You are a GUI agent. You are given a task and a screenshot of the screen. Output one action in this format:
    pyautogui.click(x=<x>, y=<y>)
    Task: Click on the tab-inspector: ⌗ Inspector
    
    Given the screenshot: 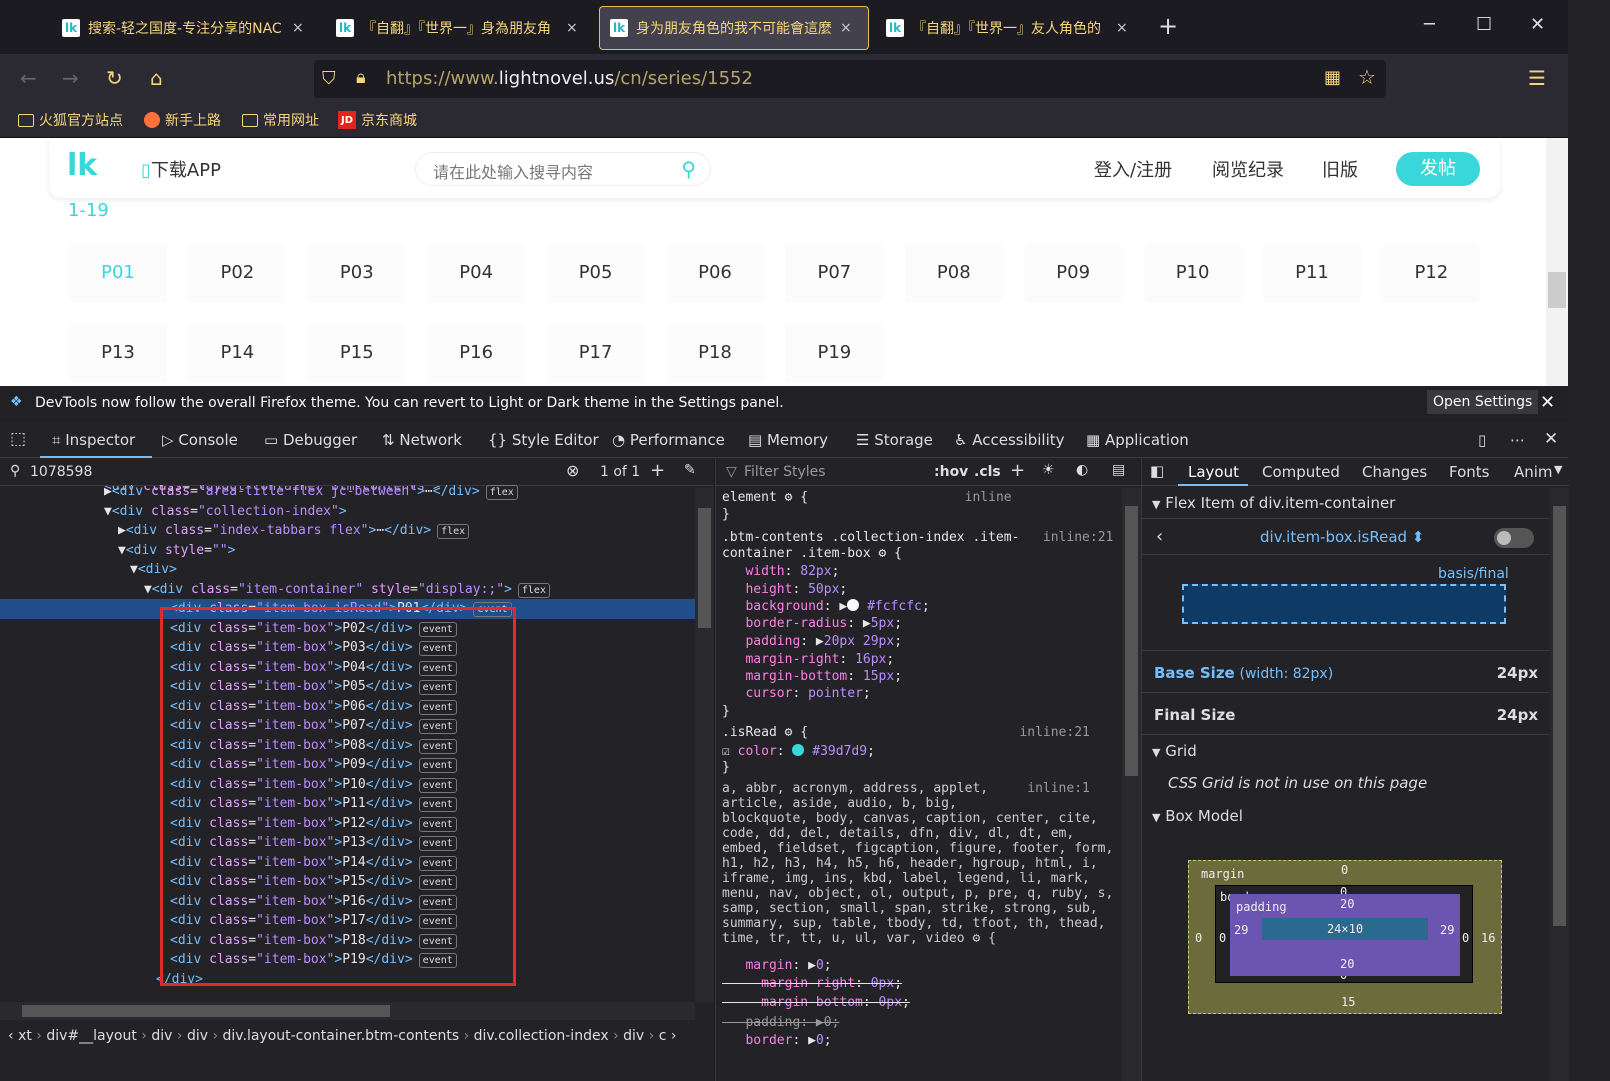 What is the action you would take?
    pyautogui.click(x=93, y=440)
    